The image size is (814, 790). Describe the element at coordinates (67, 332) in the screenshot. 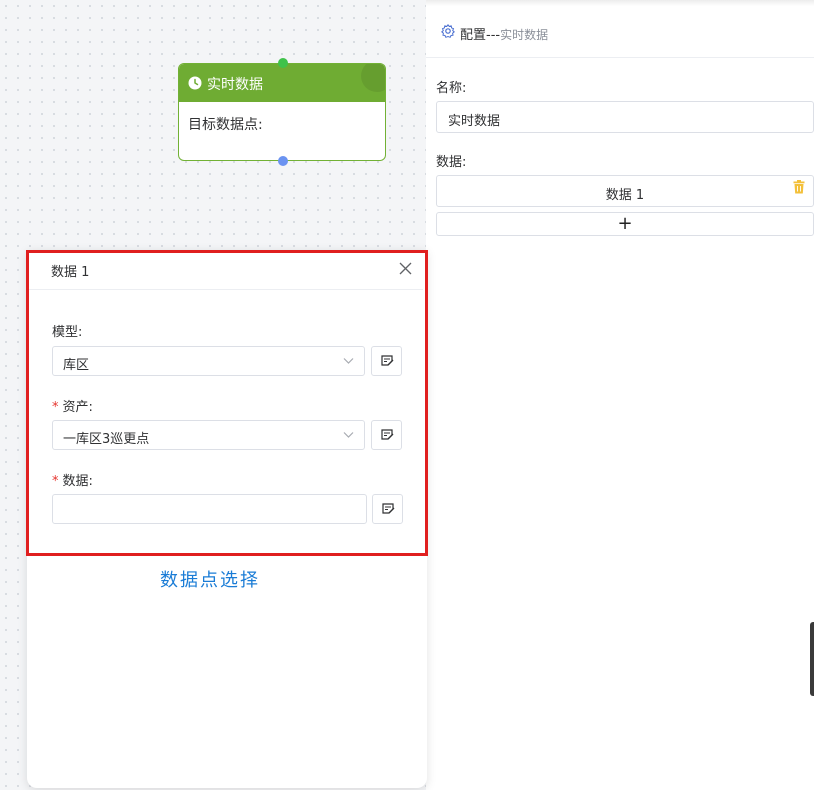

I see `model-label: 模型:` at that location.